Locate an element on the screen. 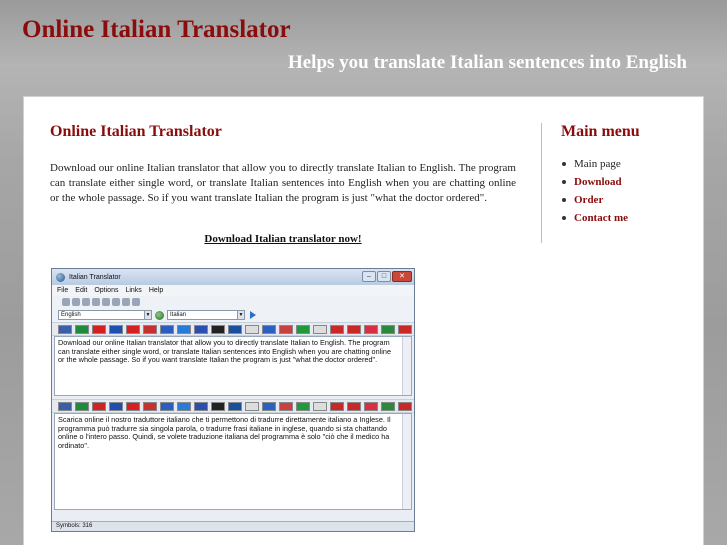 The height and width of the screenshot is (545, 727). save-icon is located at coordinates (86, 302).